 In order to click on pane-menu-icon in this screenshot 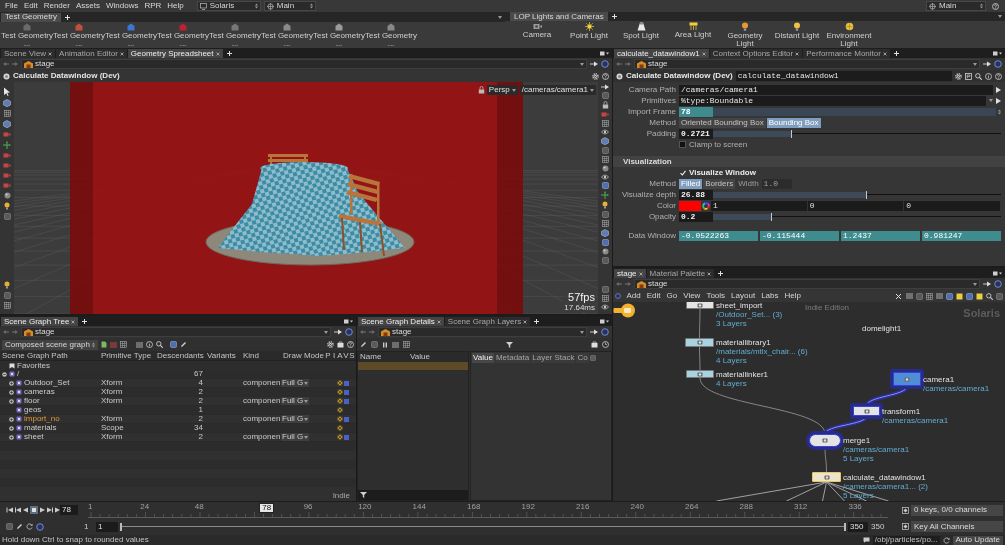, I will do `click(604, 53)`.